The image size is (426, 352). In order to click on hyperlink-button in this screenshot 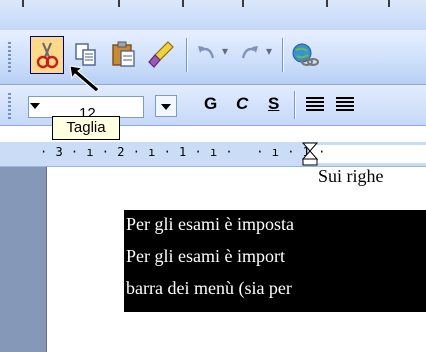, I will do `click(305, 55)`.